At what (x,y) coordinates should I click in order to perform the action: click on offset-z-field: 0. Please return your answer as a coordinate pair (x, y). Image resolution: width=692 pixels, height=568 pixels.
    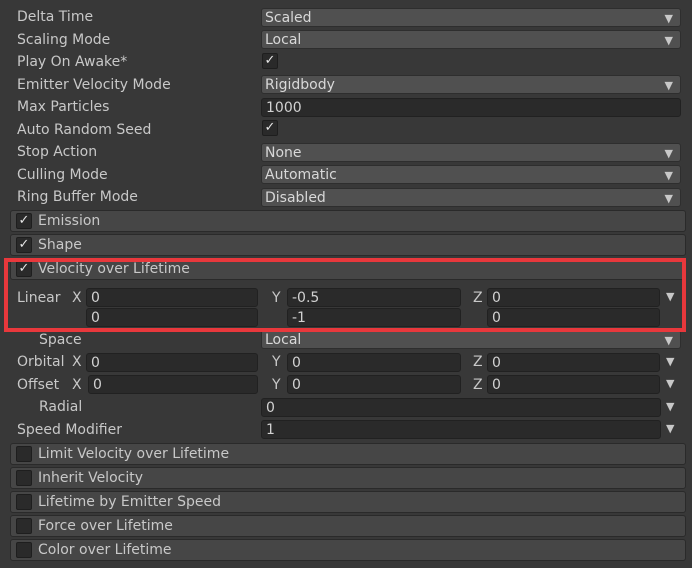
    Looking at the image, I should click on (573, 384).